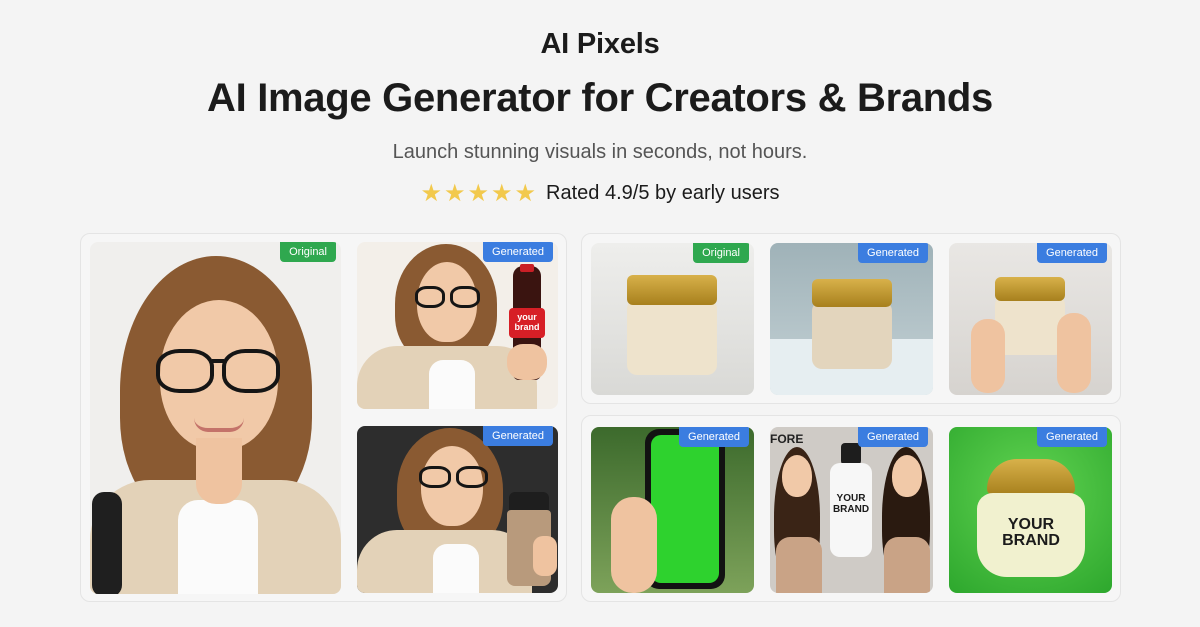 This screenshot has width=1200, height=627. I want to click on soda-bottle-cap, so click(527, 268).